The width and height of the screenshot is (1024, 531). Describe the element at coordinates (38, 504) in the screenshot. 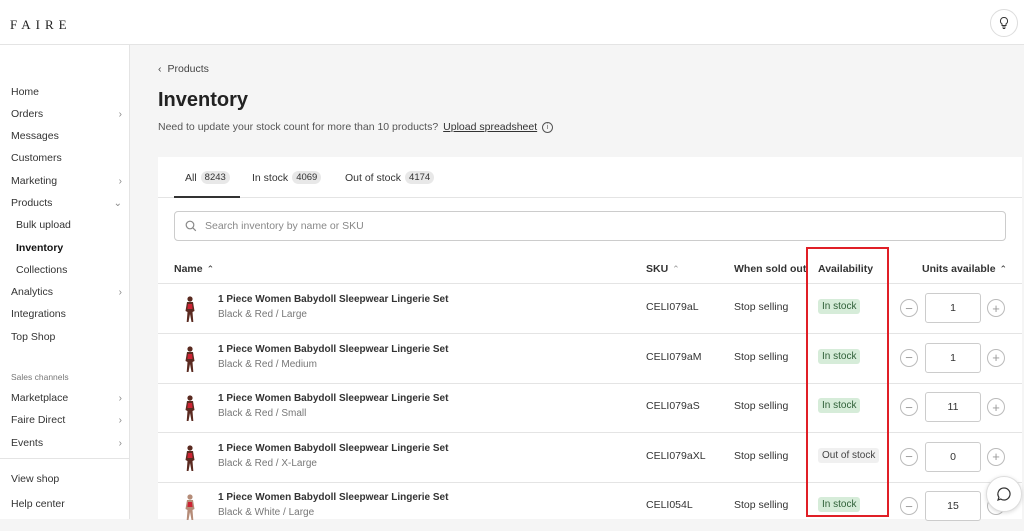

I see `sidebar-item-label: Help center` at that location.